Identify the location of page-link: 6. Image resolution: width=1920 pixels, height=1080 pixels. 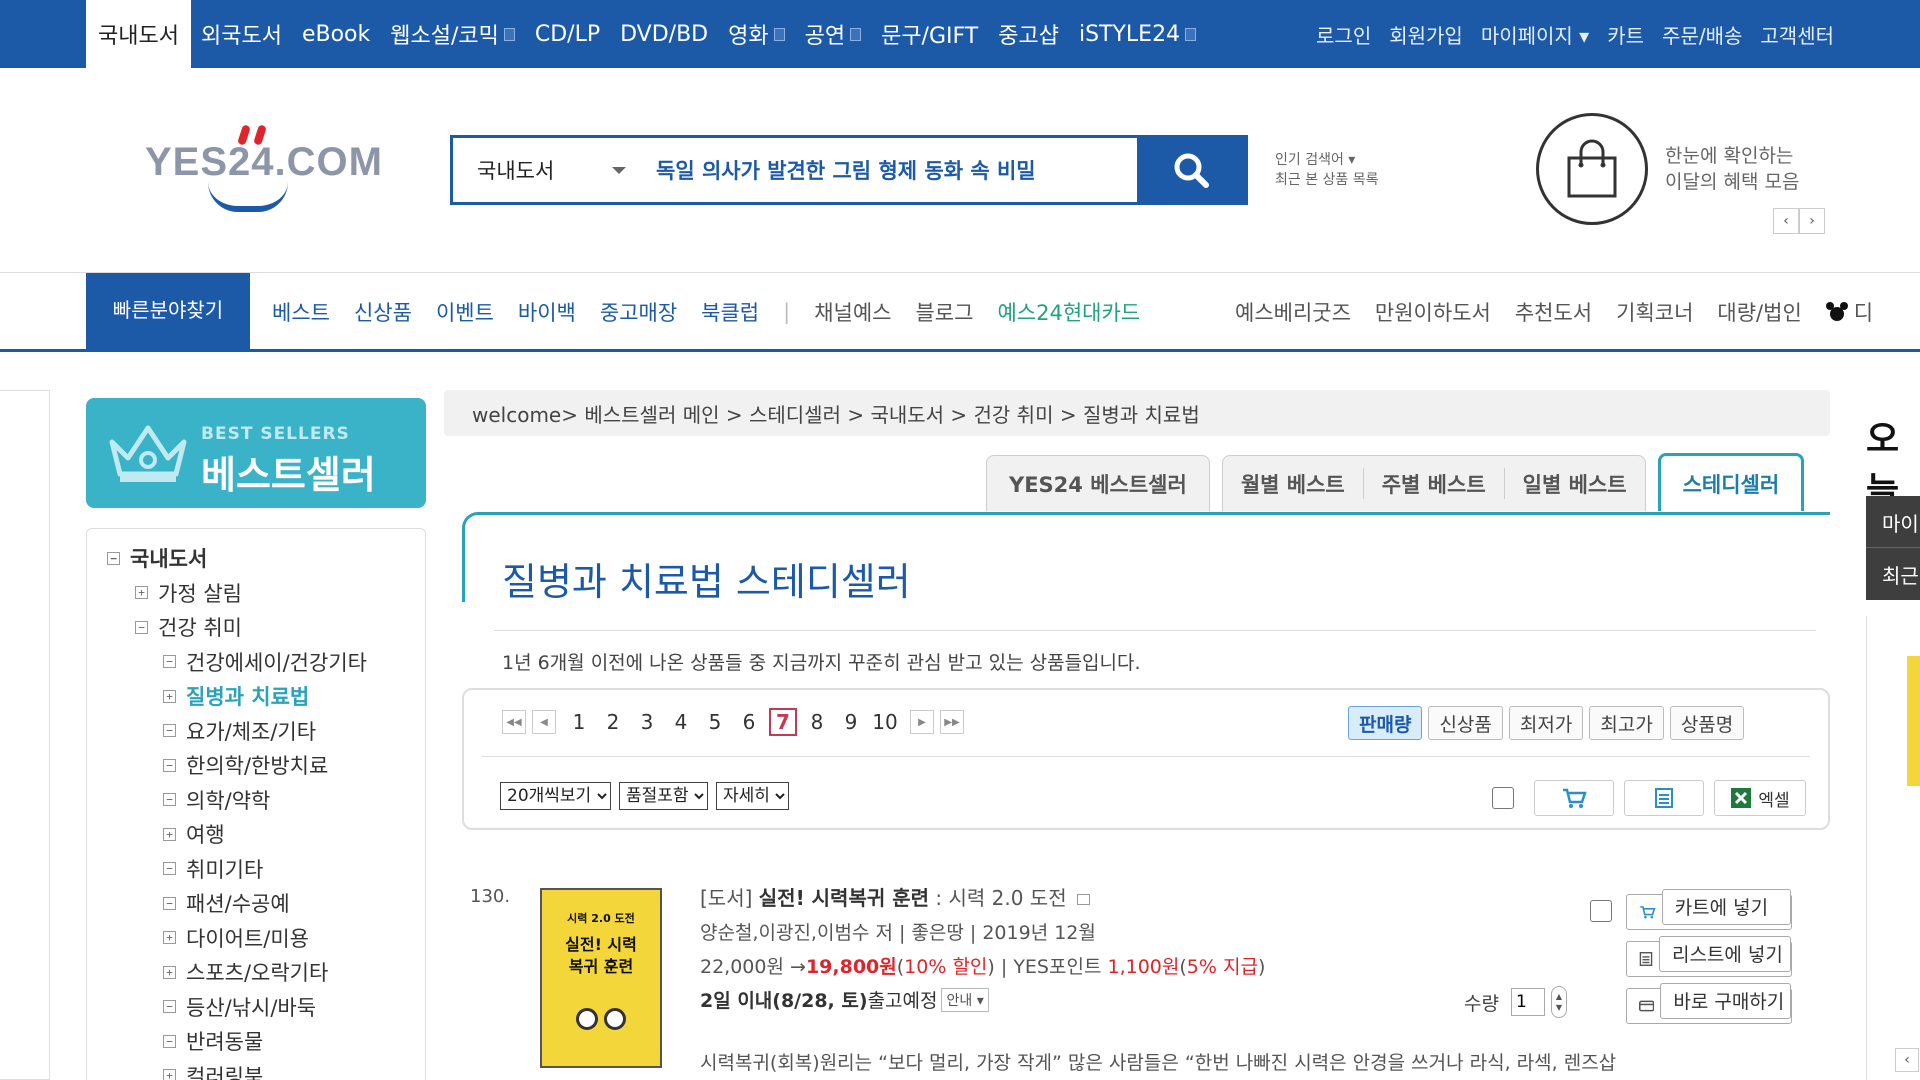
(749, 722).